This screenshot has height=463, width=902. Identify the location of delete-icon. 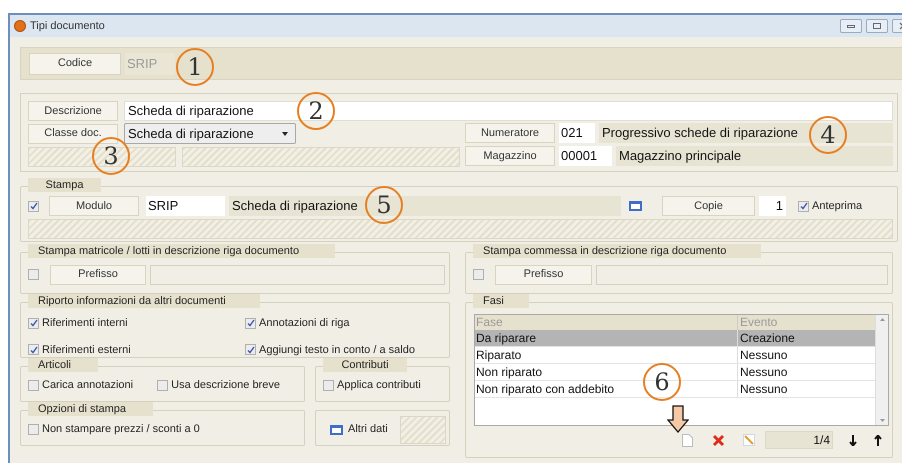
(718, 440).